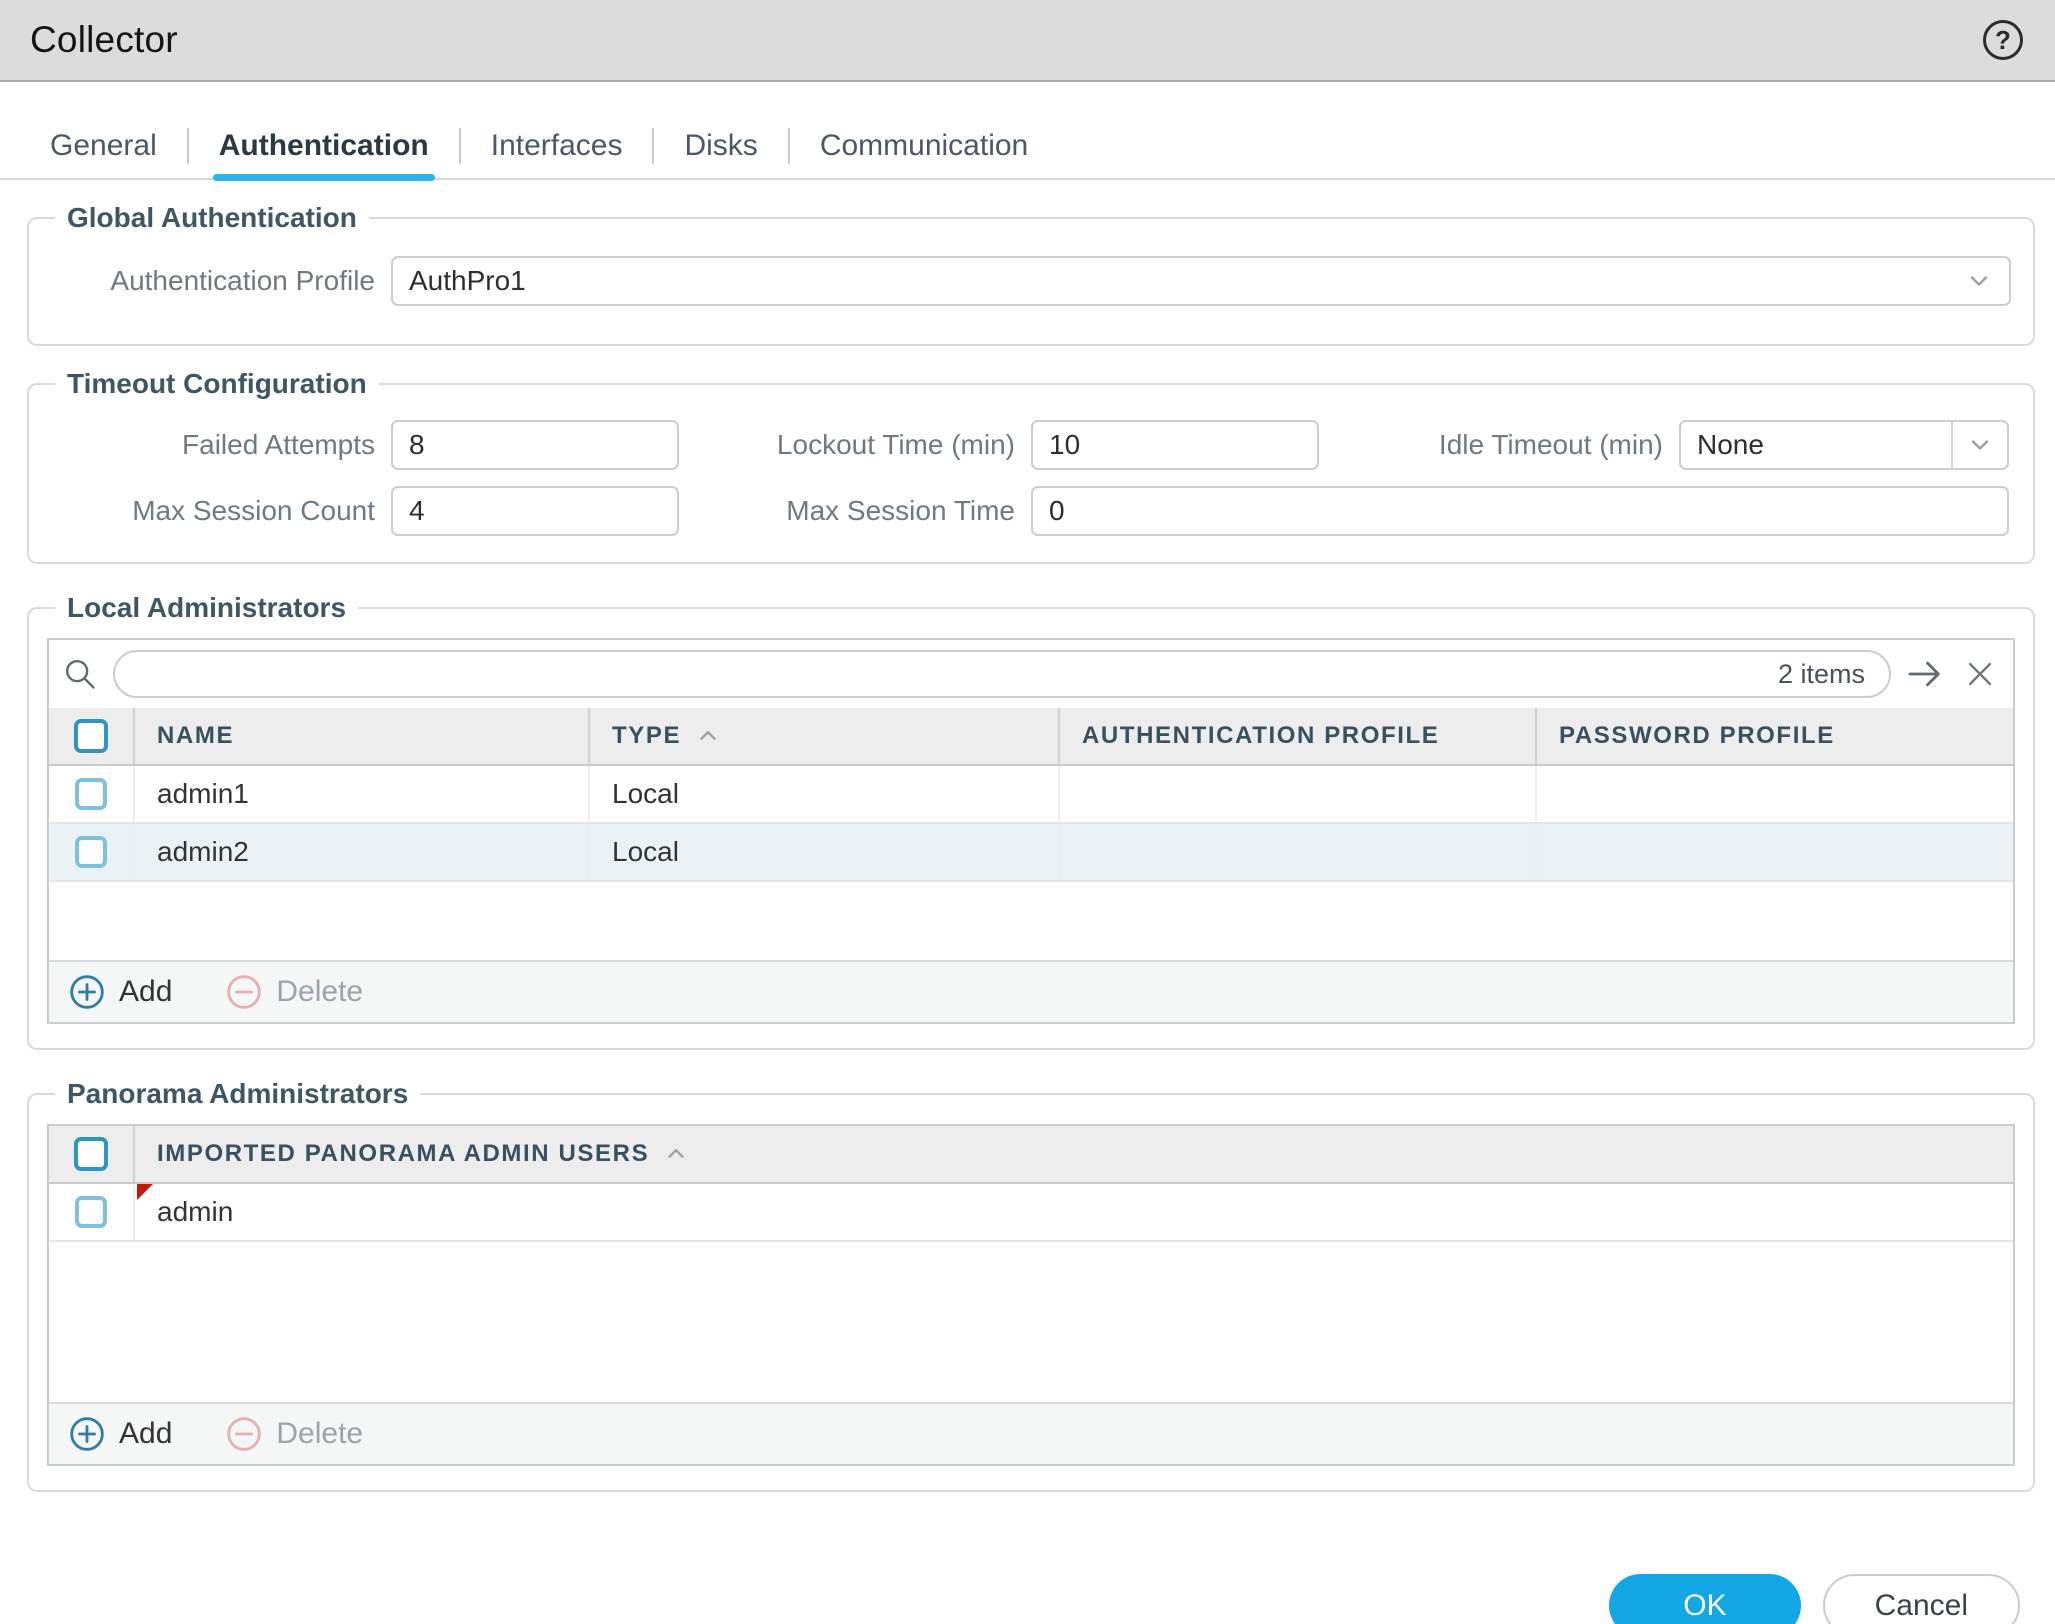  Describe the element at coordinates (212, 217) in the screenshot. I see `global-authentication-legend: Global Authentication` at that location.